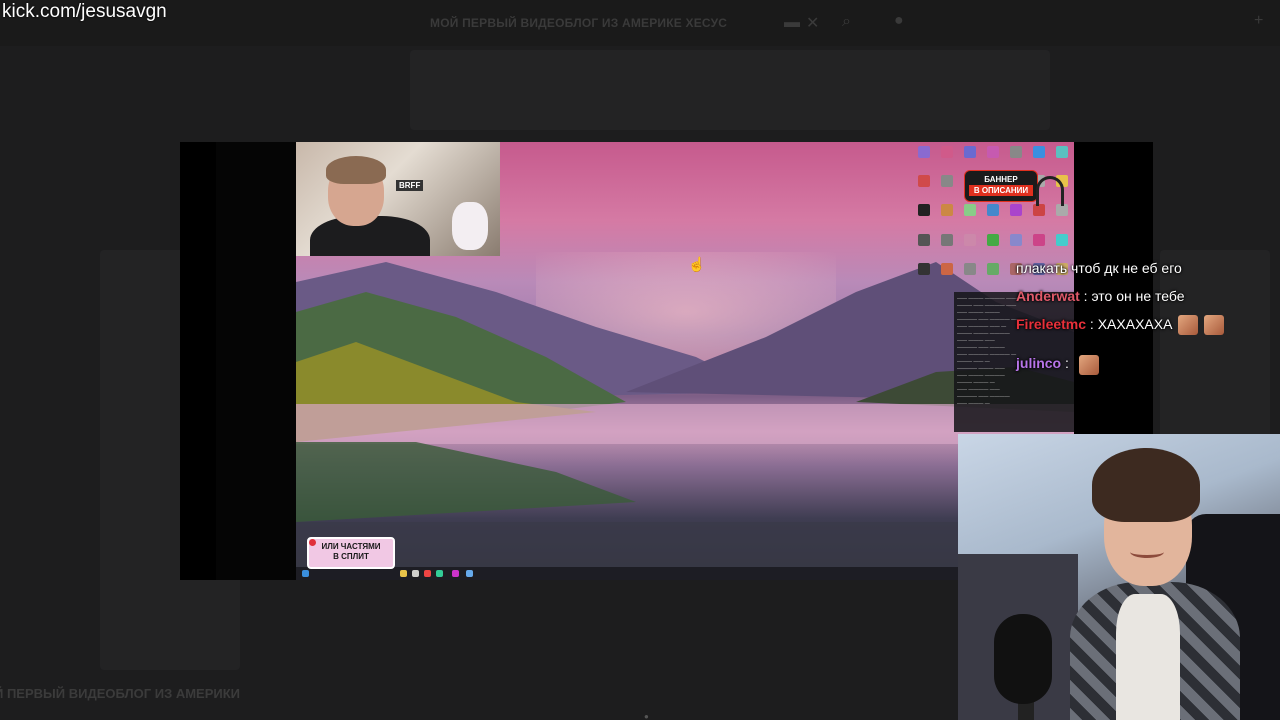  I want to click on smile, so click(1147, 552).